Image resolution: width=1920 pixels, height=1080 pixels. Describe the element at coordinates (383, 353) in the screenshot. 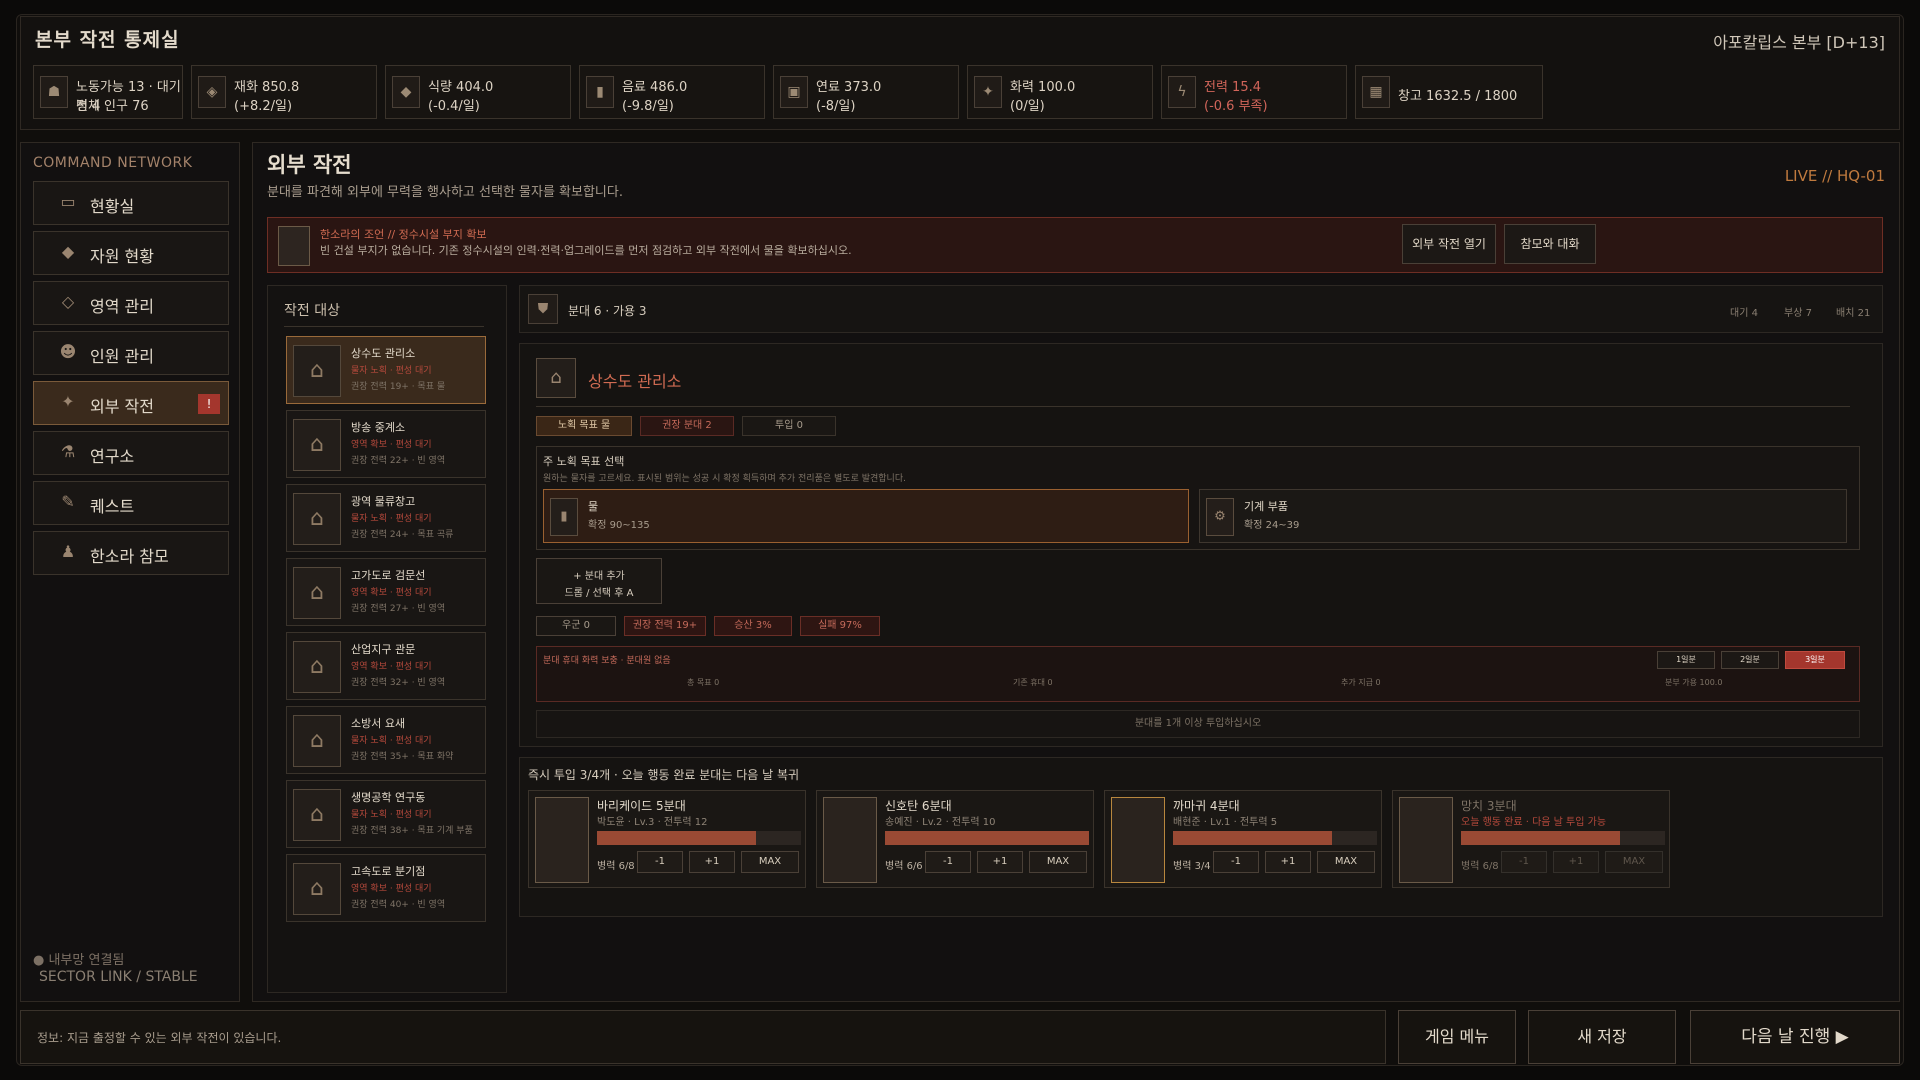

I see `target-name: 상수도 관리소` at that location.